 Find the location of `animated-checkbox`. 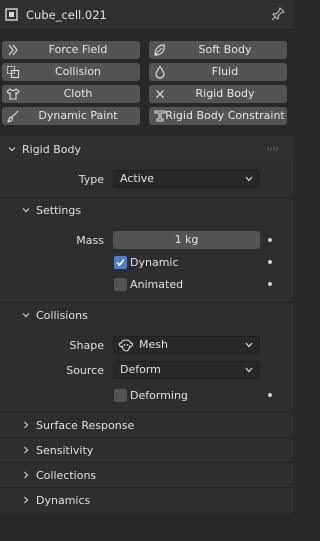

animated-checkbox is located at coordinates (120, 284).